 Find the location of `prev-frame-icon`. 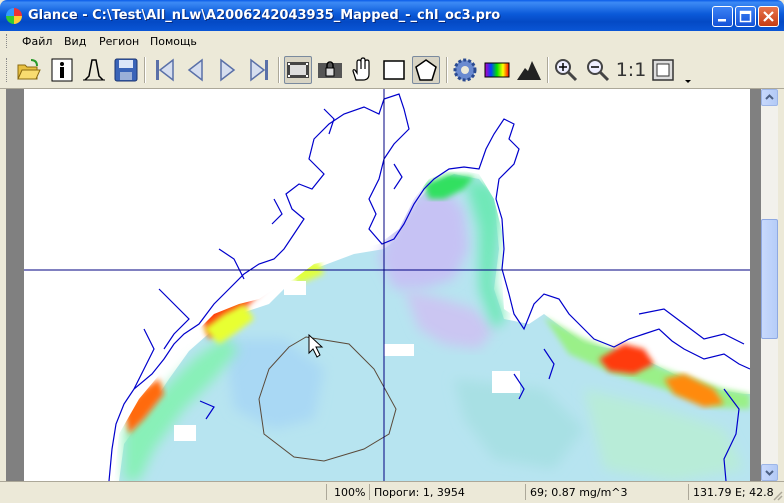

prev-frame-icon is located at coordinates (195, 70).